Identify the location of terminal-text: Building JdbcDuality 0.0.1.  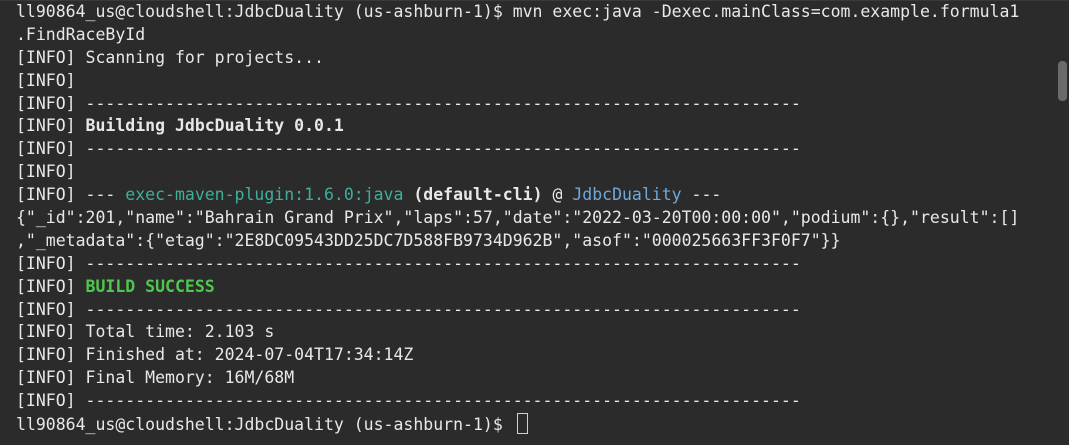
(214, 126).